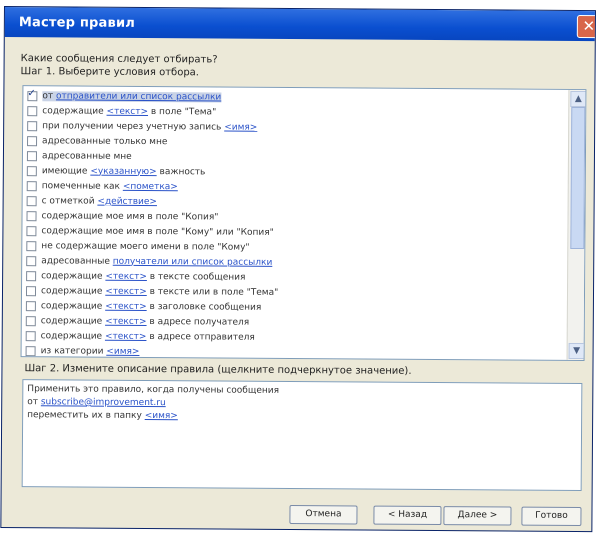 This screenshot has width=600, height=536. Describe the element at coordinates (103, 402) in the screenshot. I see `sender-address-link: subscribe@improvement.ru` at that location.